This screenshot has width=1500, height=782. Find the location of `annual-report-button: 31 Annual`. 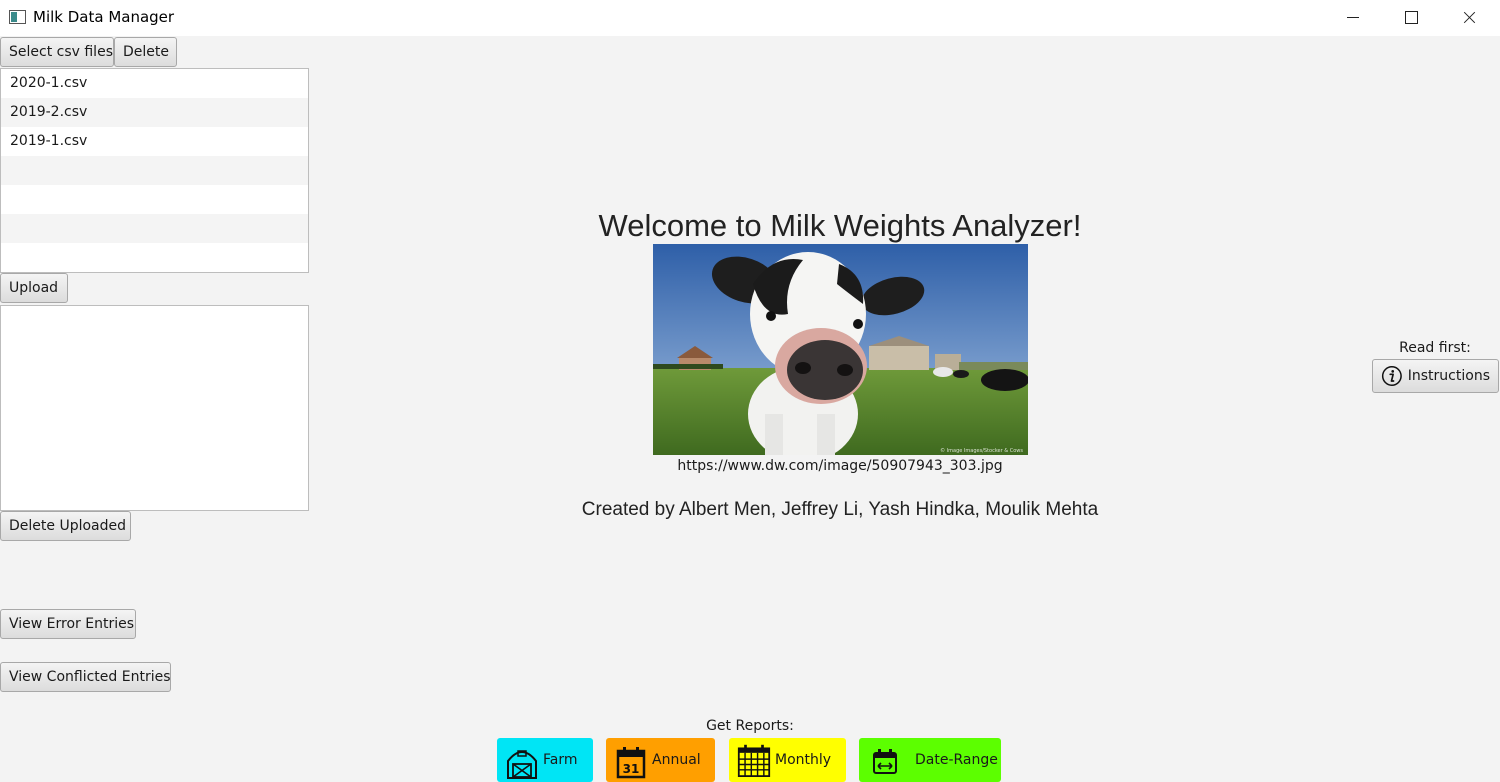

annual-report-button: 31 Annual is located at coordinates (660, 760).